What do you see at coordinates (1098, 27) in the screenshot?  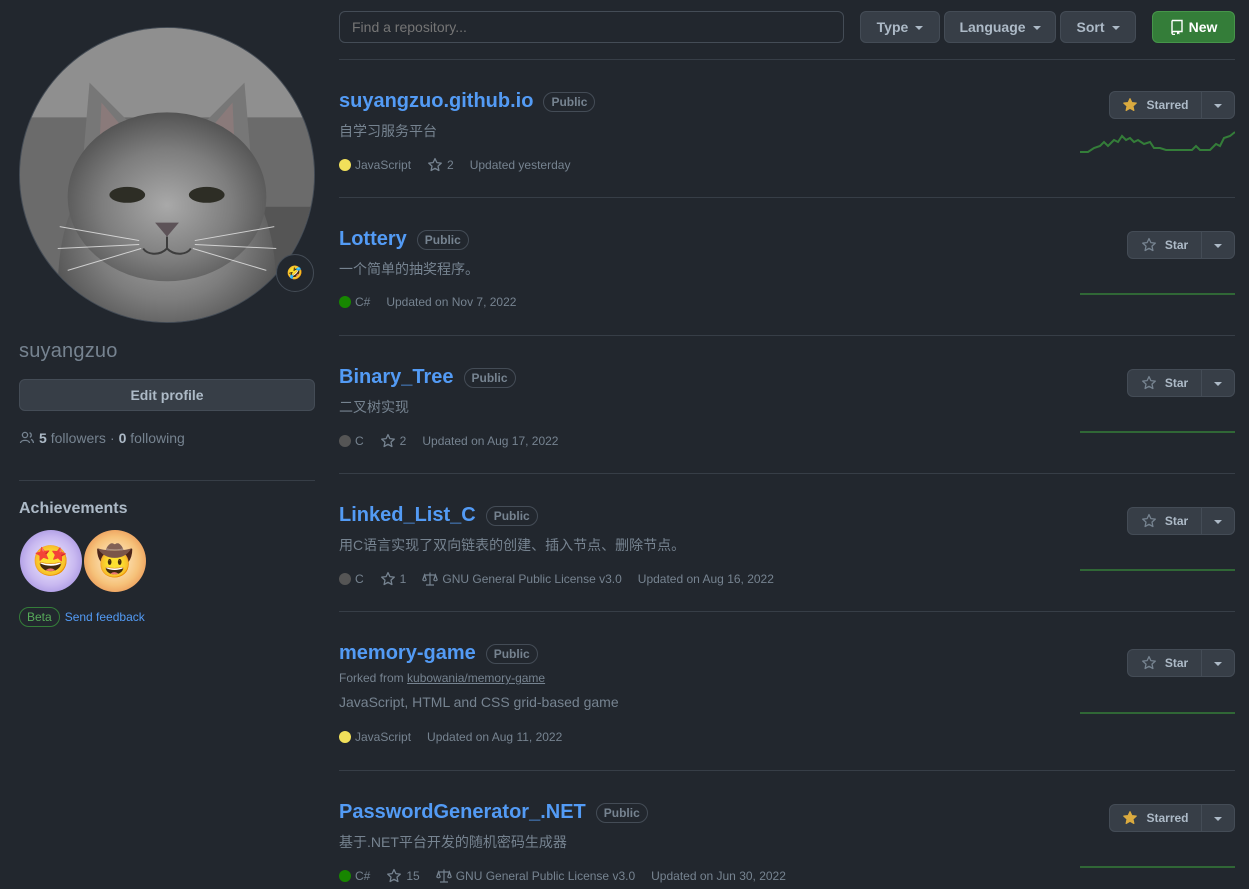 I see `sort-filter-button: Sort` at bounding box center [1098, 27].